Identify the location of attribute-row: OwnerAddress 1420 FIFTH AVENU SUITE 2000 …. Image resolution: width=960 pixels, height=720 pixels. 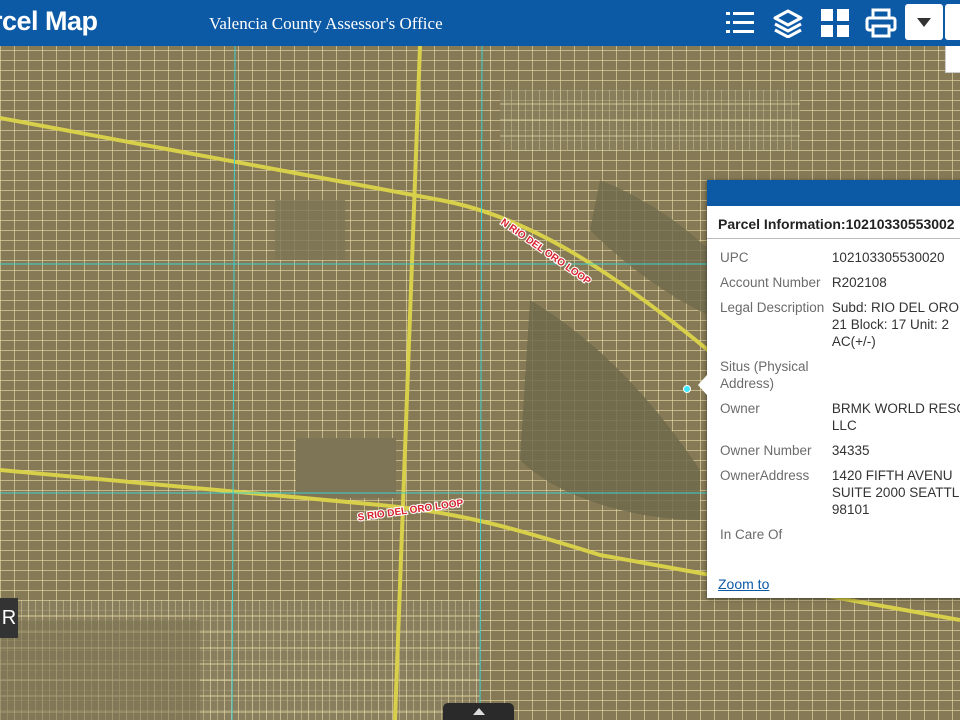
(840, 492).